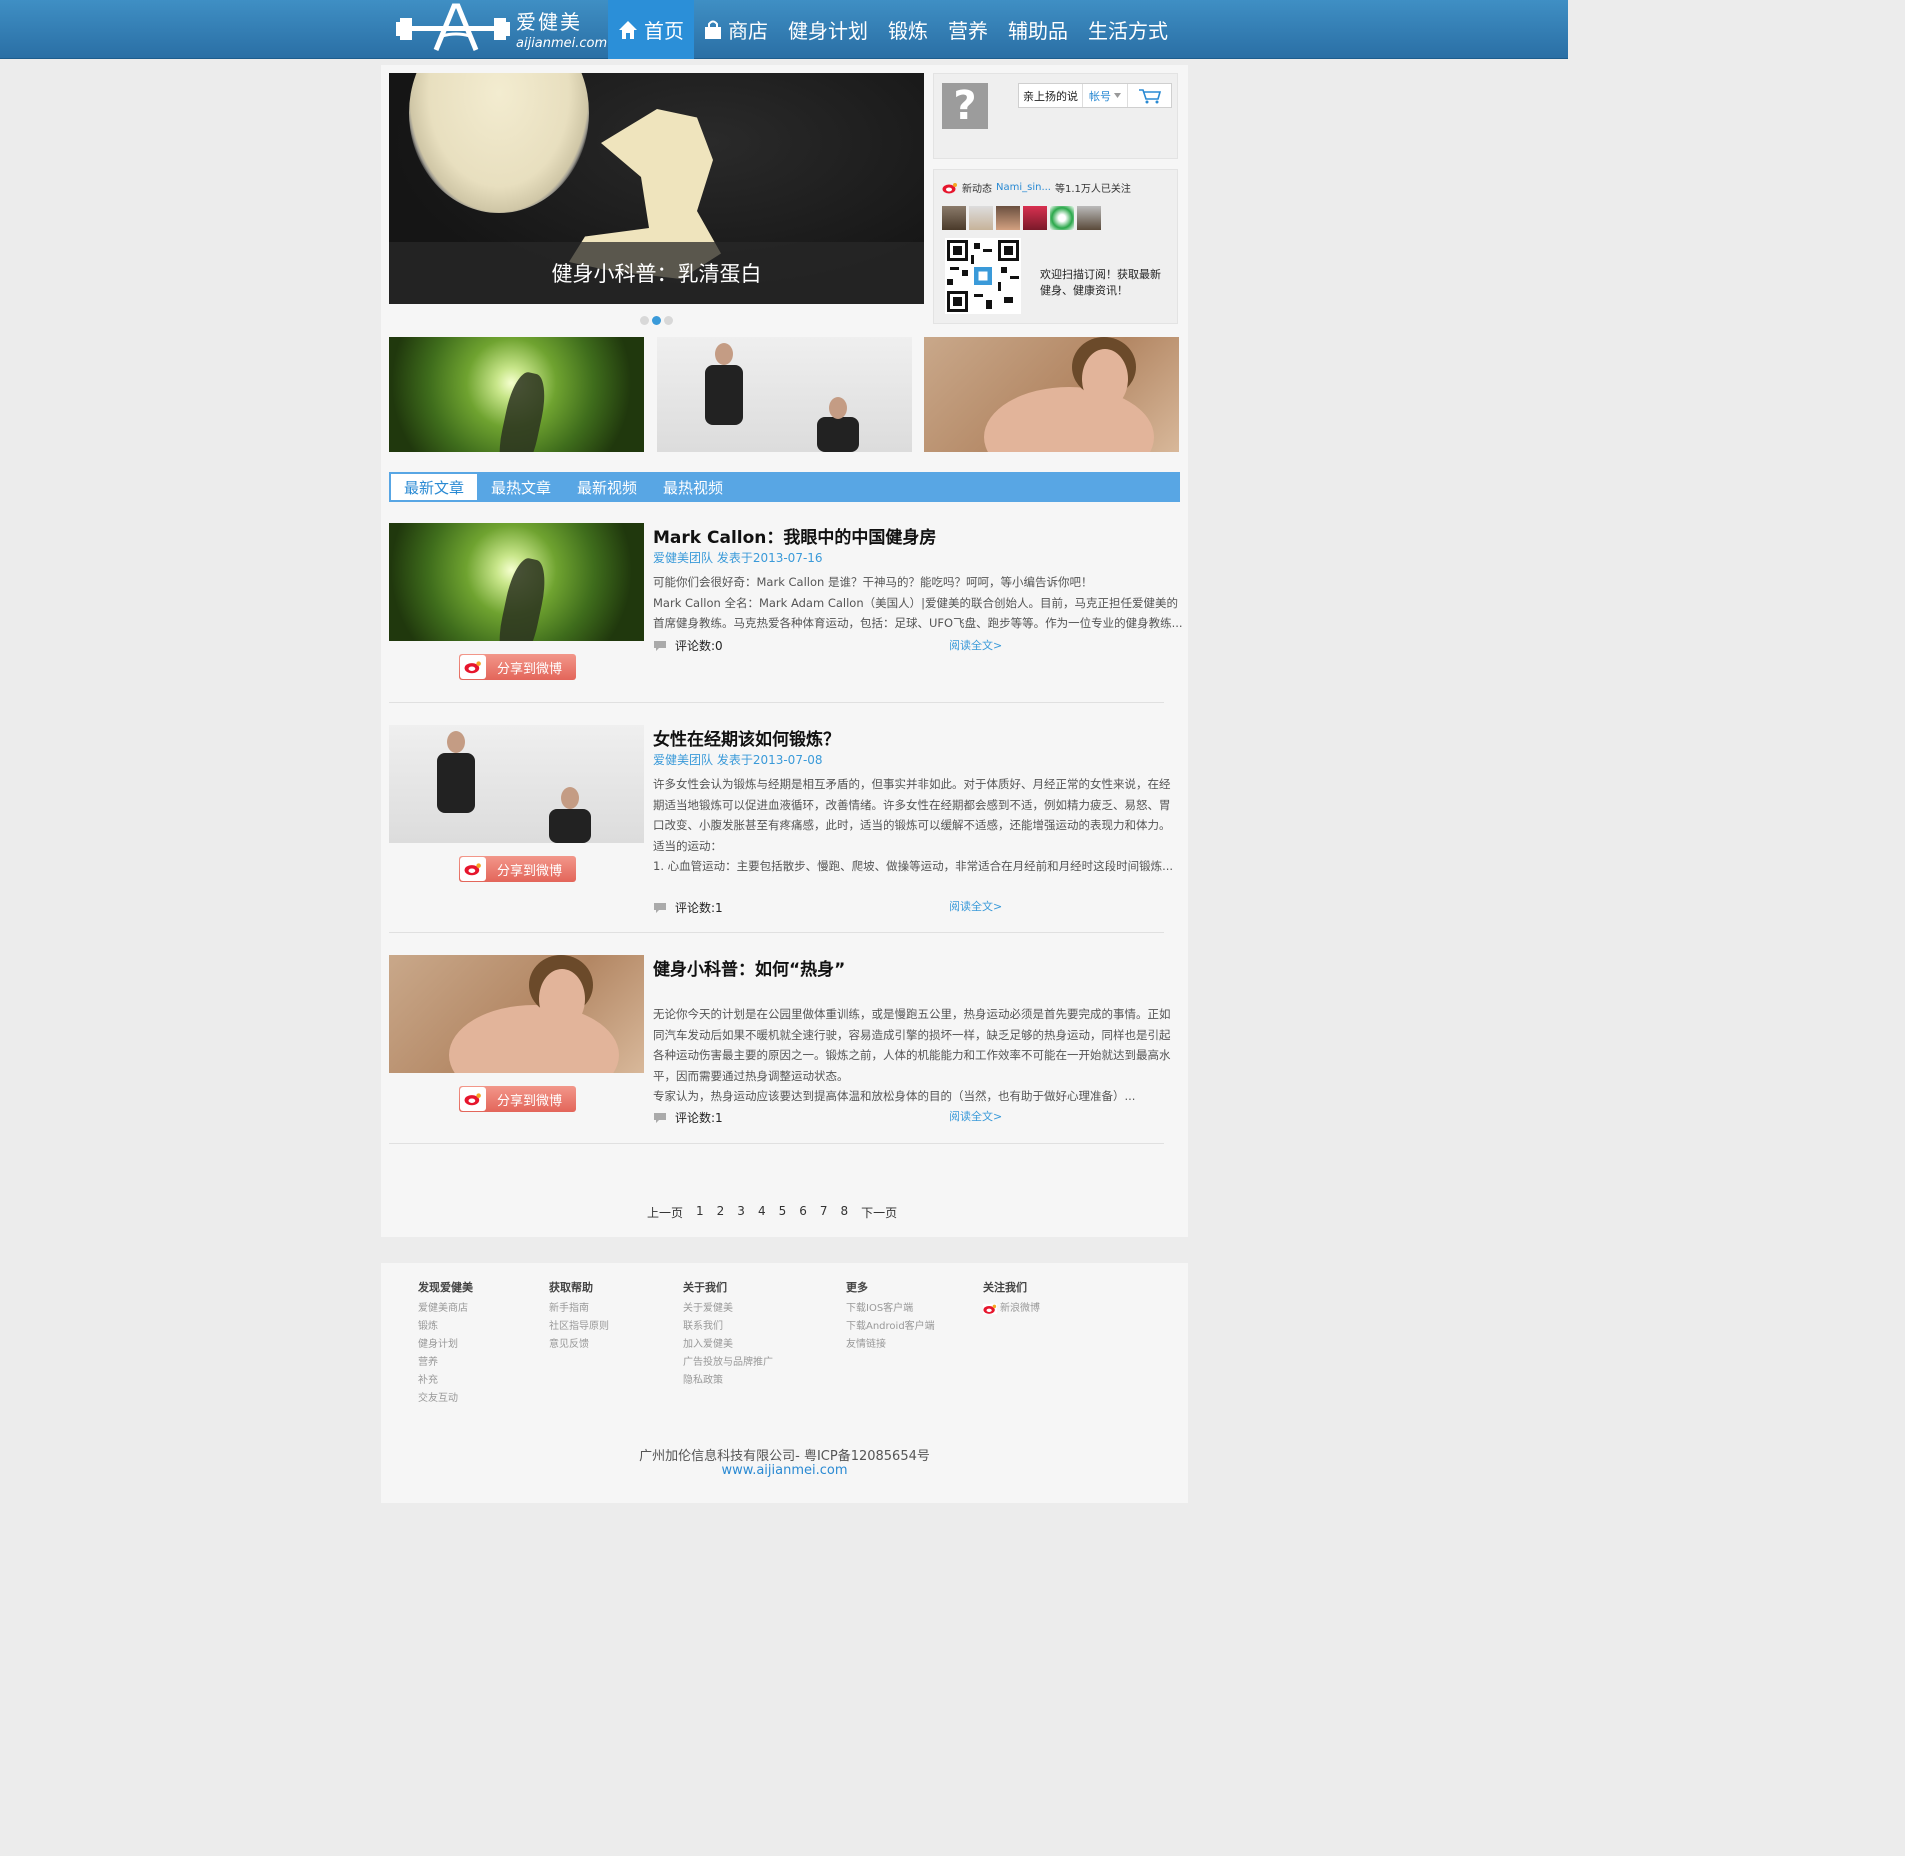  I want to click on nav-supplements: 辅助品, so click(1038, 29).